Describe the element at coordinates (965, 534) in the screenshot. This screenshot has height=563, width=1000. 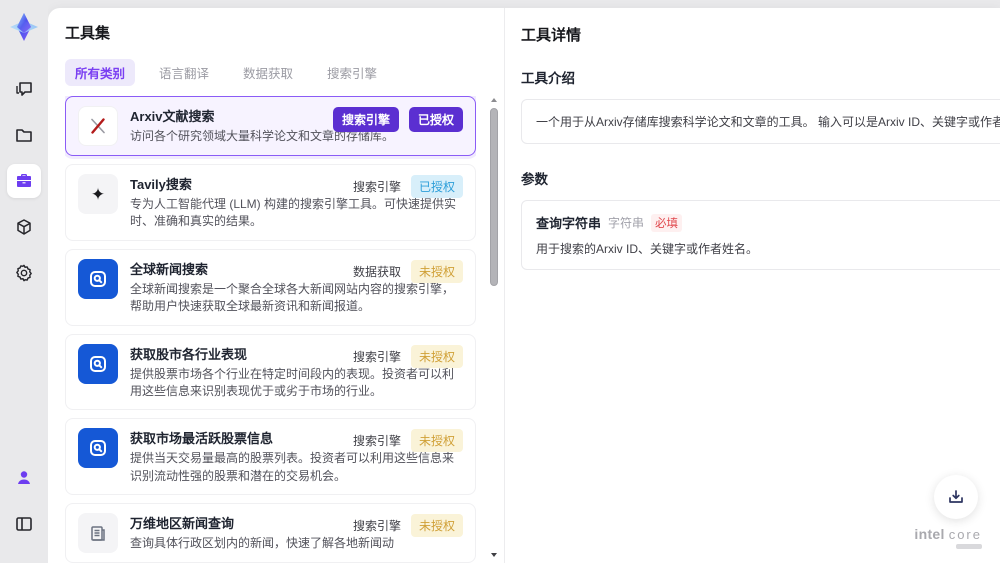
I see `core-wordmark: core` at that location.